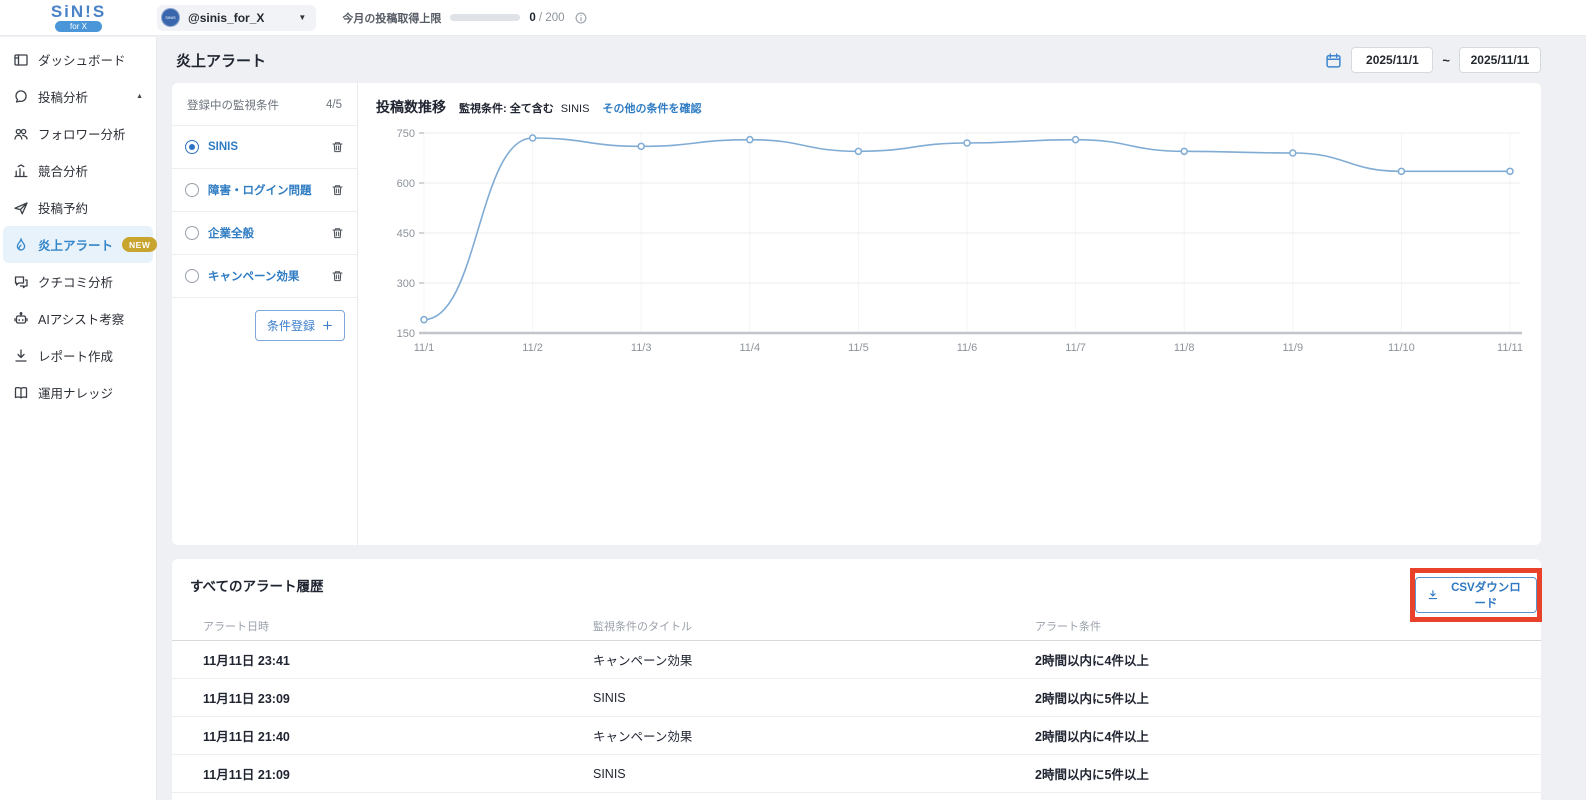  Describe the element at coordinates (651, 108) in the screenshot. I see `other-conditions-link: その他の条件を確認` at that location.